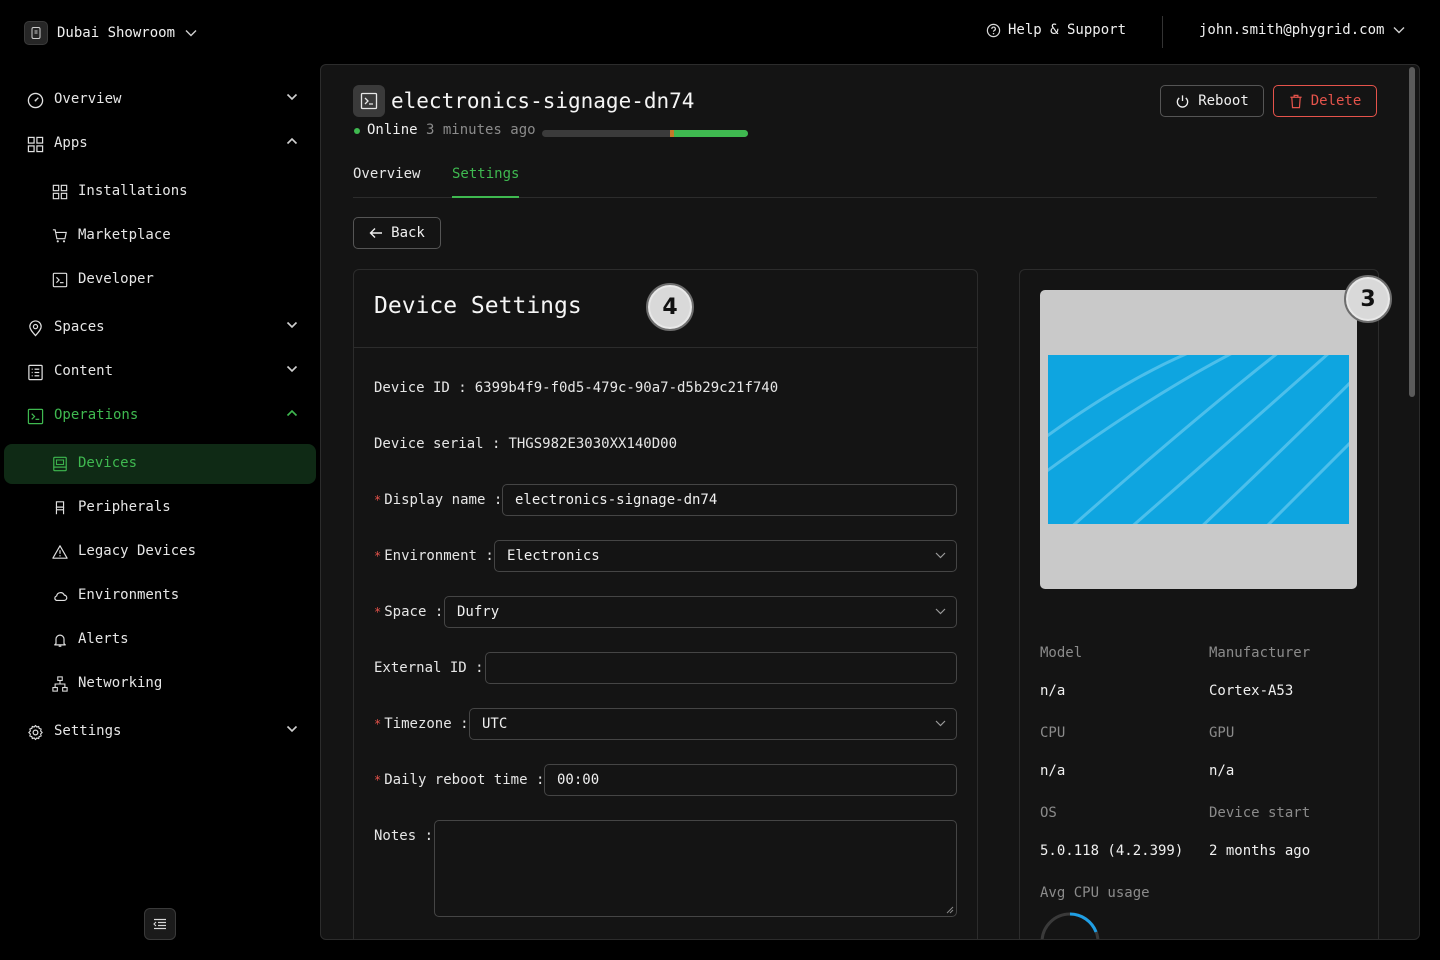 The width and height of the screenshot is (1440, 960). Describe the element at coordinates (665, 309) in the screenshot. I see `card-header: Device Settings 4` at that location.